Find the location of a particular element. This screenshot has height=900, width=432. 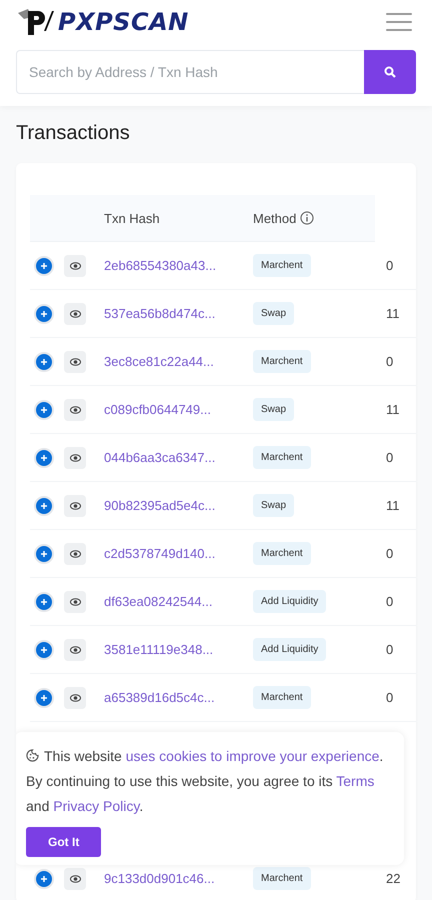

logo-icon is located at coordinates (36, 22).